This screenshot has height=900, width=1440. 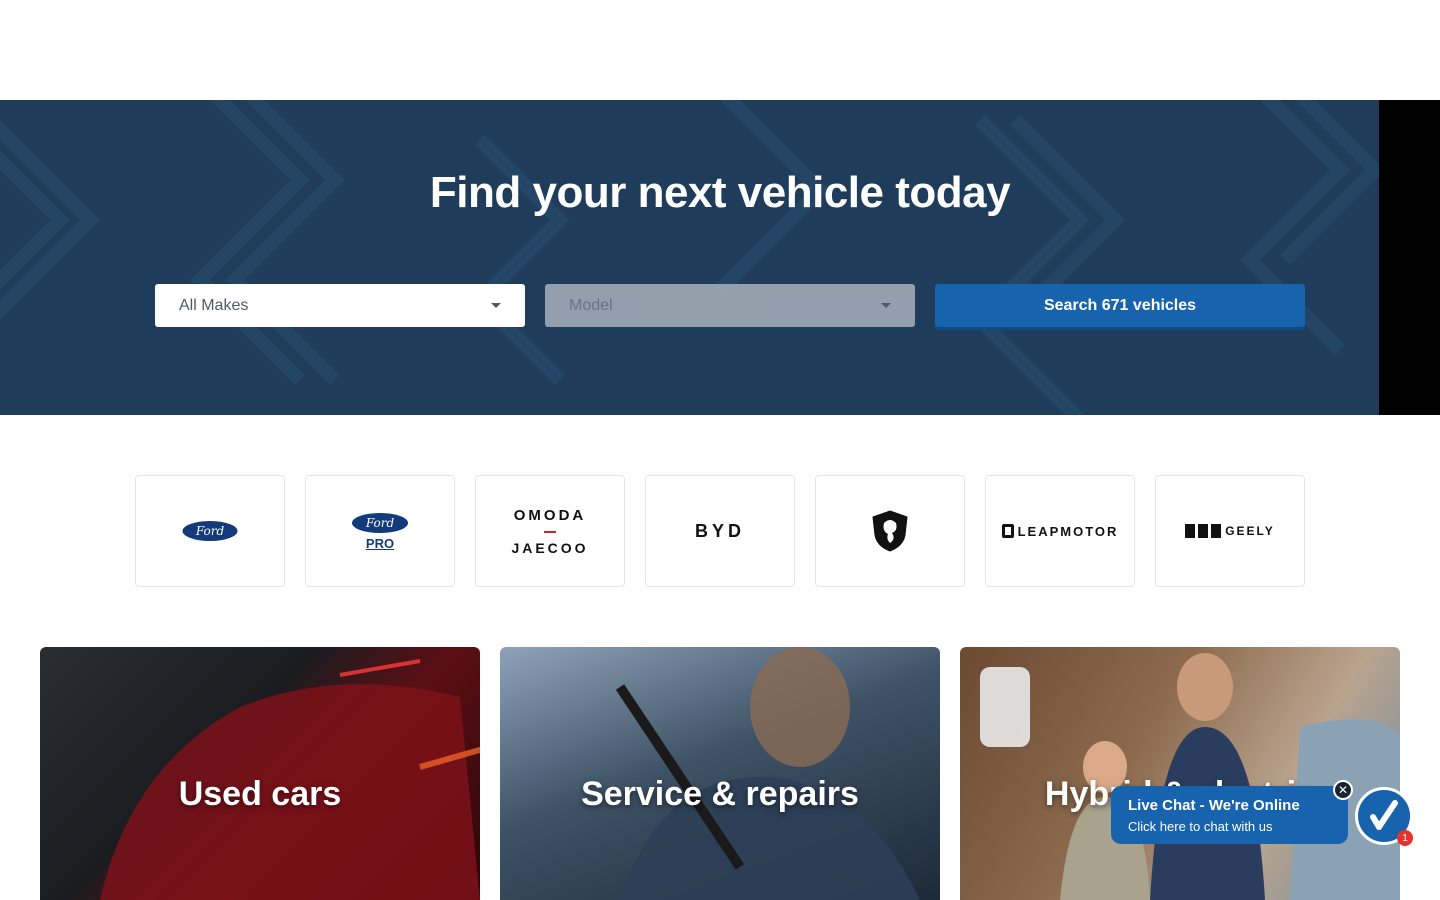 What do you see at coordinates (730, 305) in the screenshot?
I see `model-select: Model` at bounding box center [730, 305].